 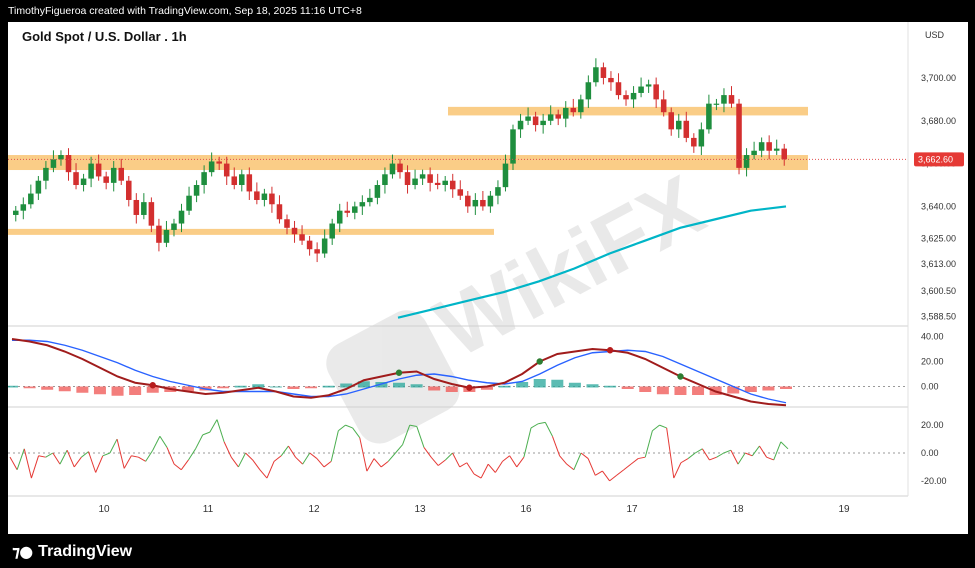 I want to click on time-axis: 10 11 12 13 16 17 18 19, so click(x=474, y=509).